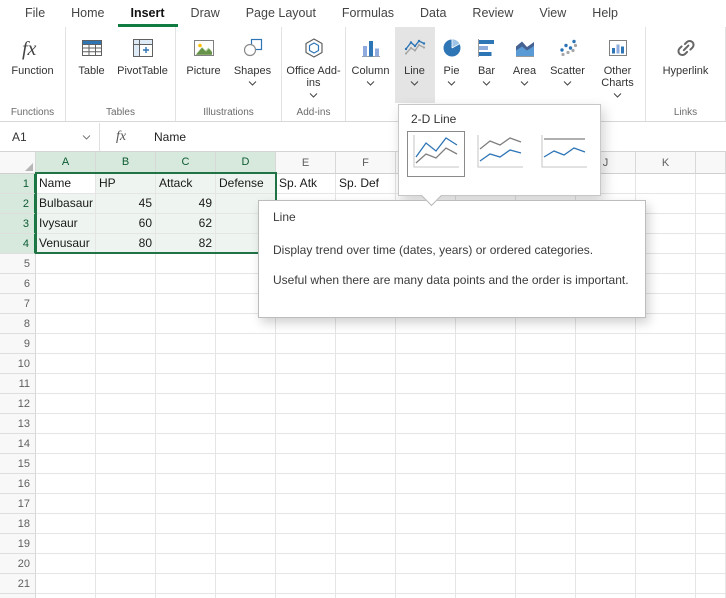 The image size is (726, 598). Describe the element at coordinates (426, 424) in the screenshot. I see `cell-G13` at that location.